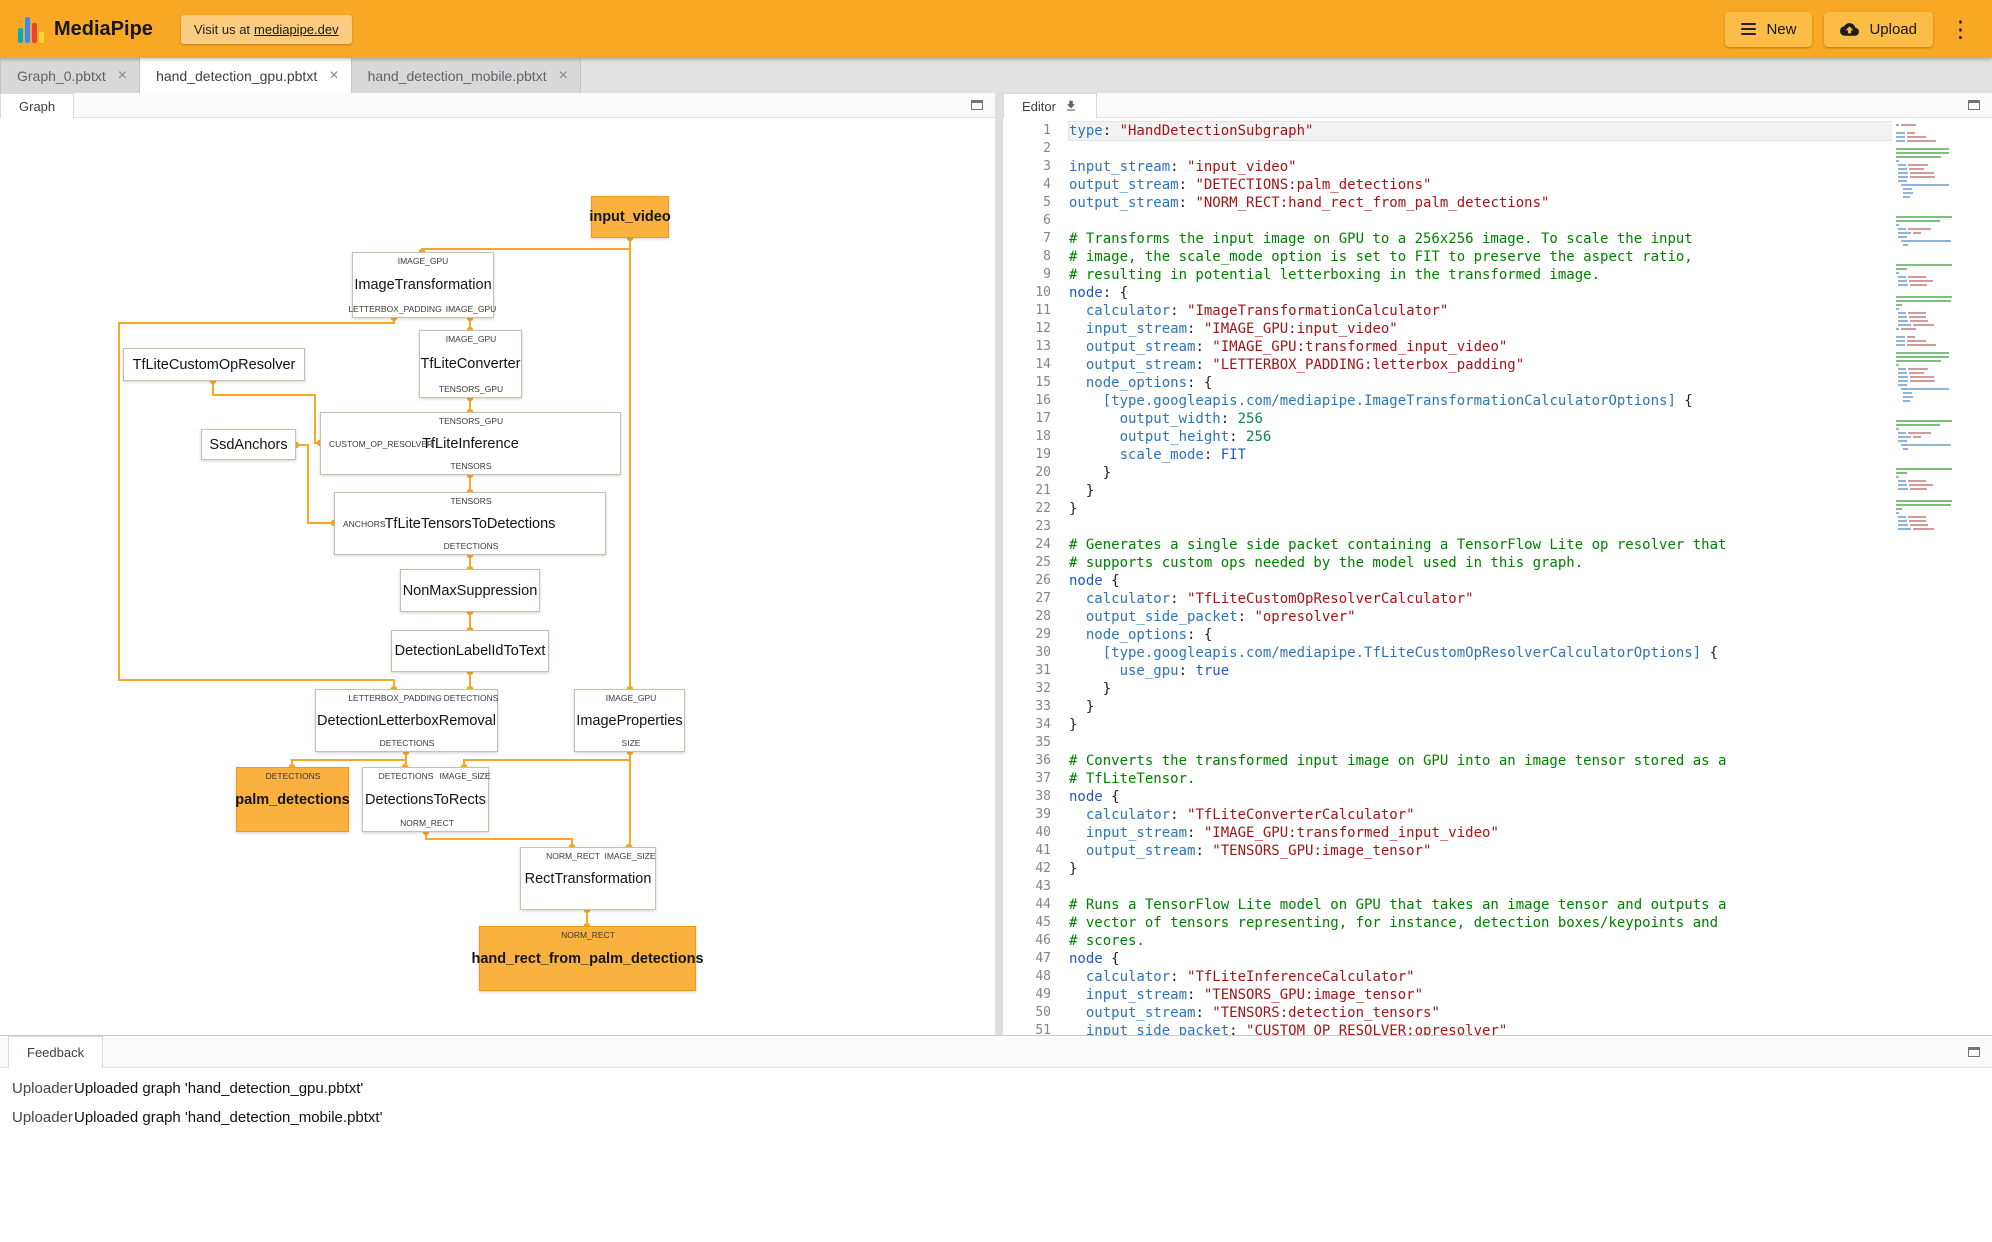 Image resolution: width=1992 pixels, height=1242 pixels. What do you see at coordinates (70, 75) in the screenshot?
I see `file-tab-0: Graph_0.pbtxt ×` at bounding box center [70, 75].